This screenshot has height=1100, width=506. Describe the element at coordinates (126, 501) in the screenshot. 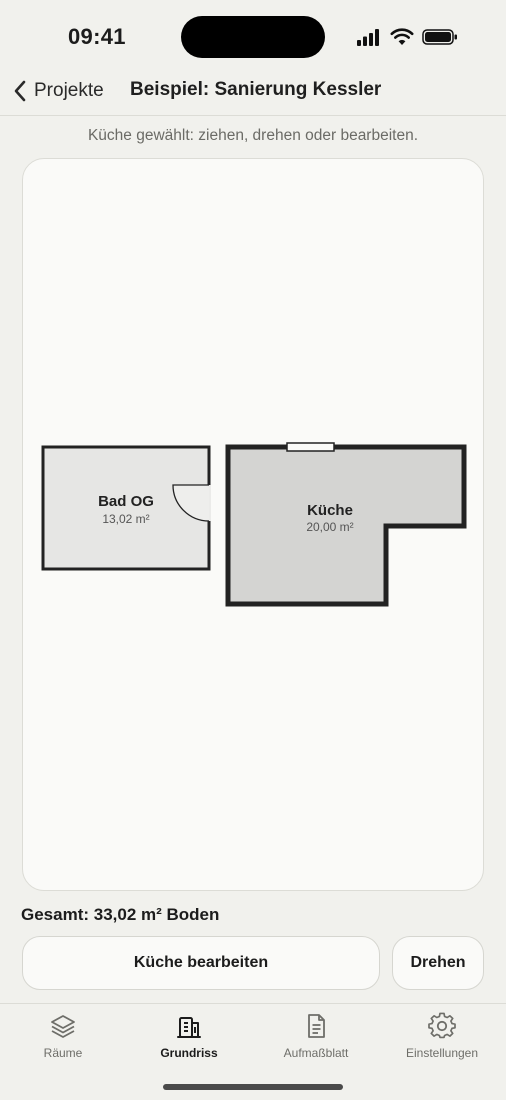

I see `room-name-bad-og: Bad OG` at that location.